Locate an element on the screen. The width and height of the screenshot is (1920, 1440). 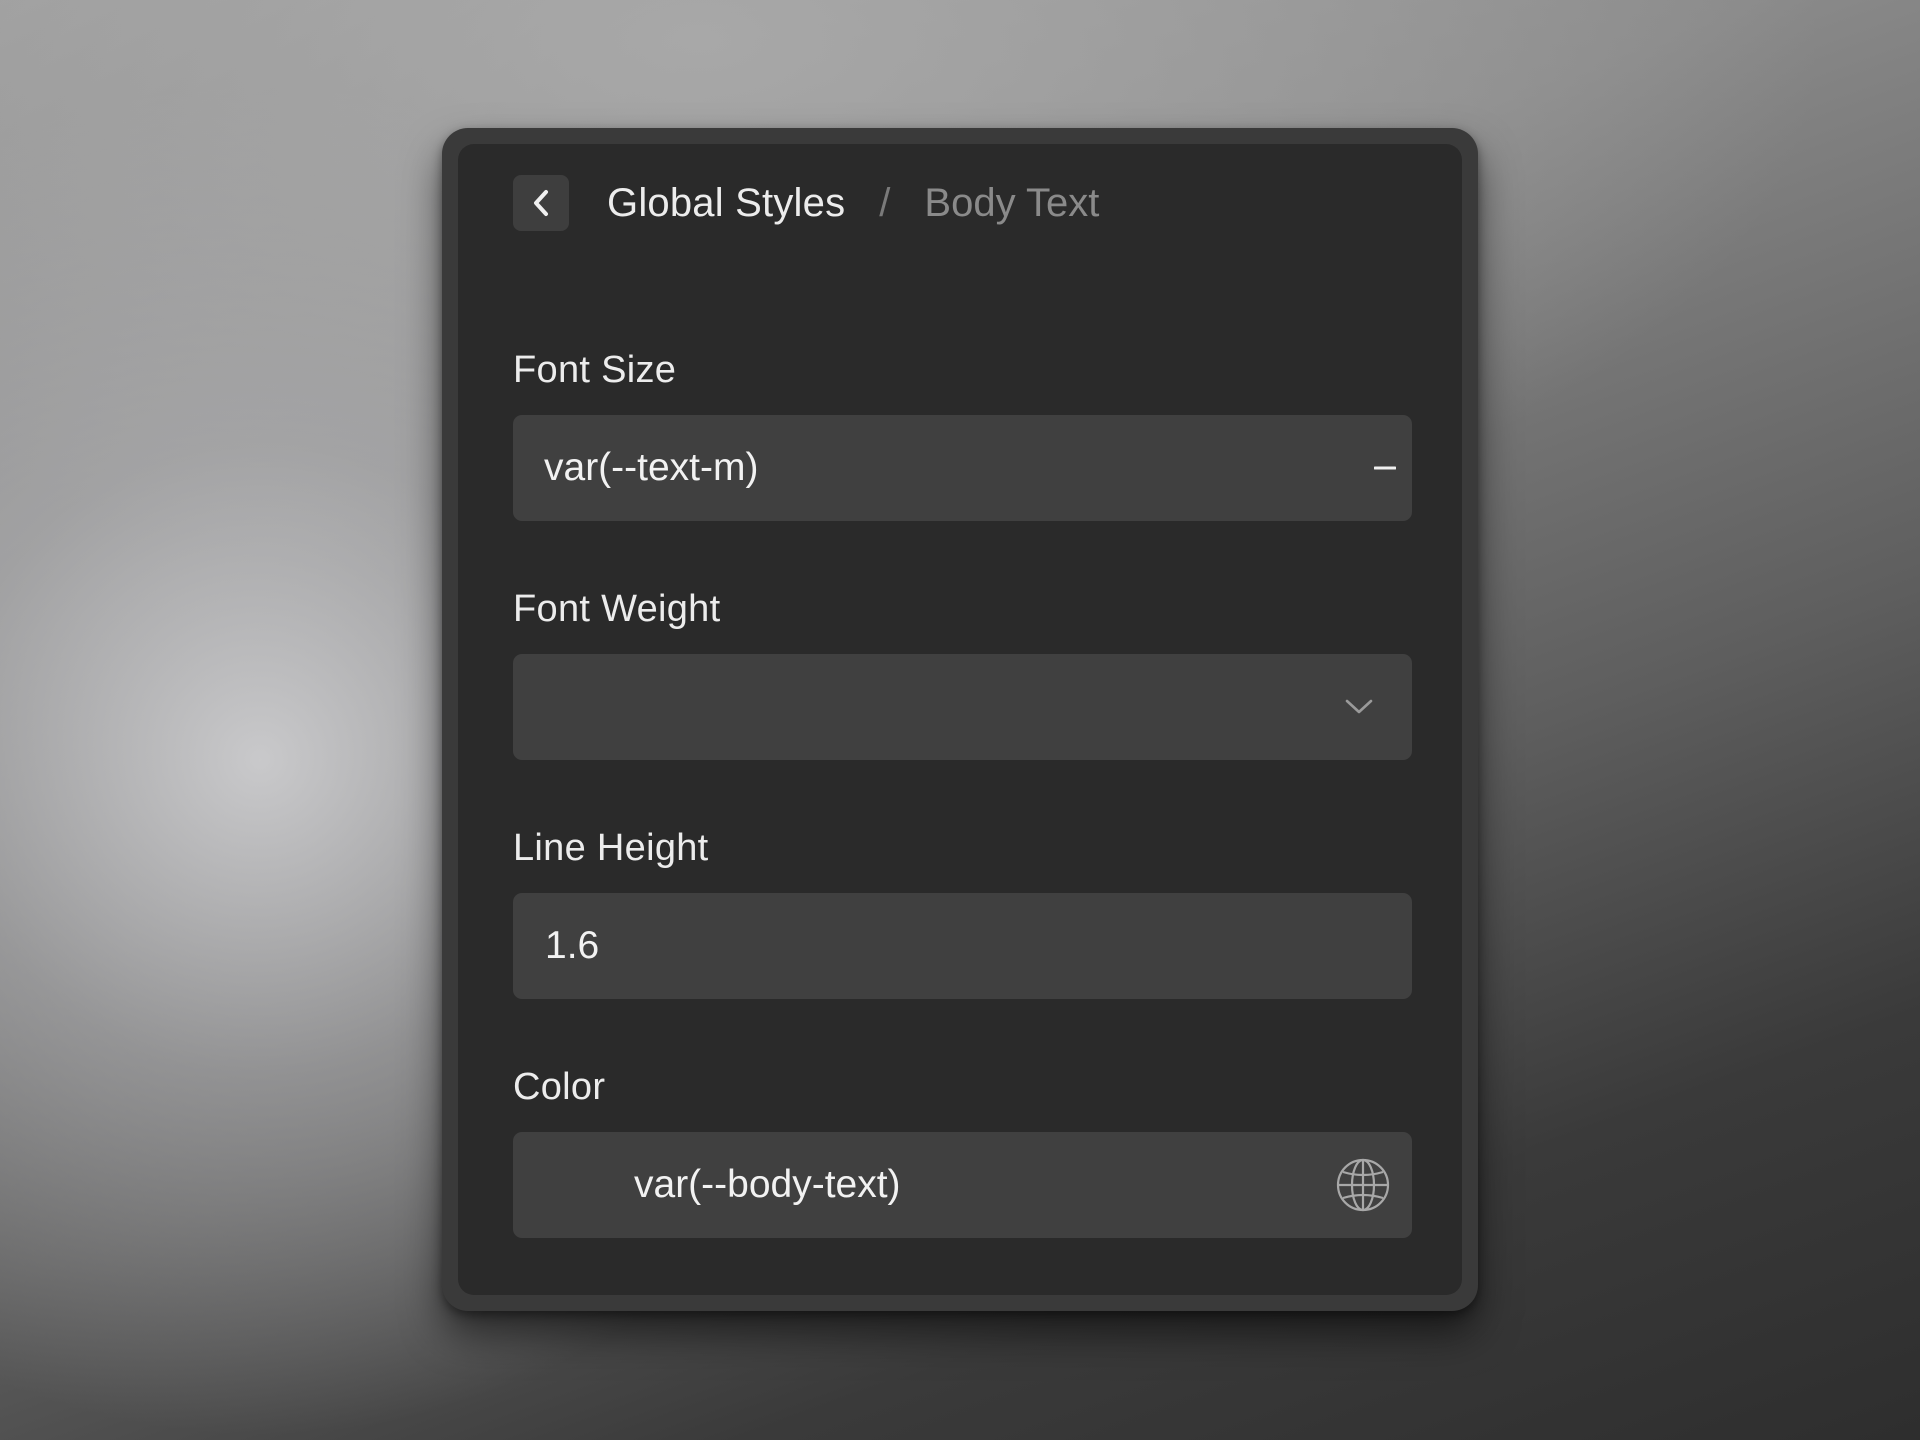
globe-icon is located at coordinates (1363, 1185).